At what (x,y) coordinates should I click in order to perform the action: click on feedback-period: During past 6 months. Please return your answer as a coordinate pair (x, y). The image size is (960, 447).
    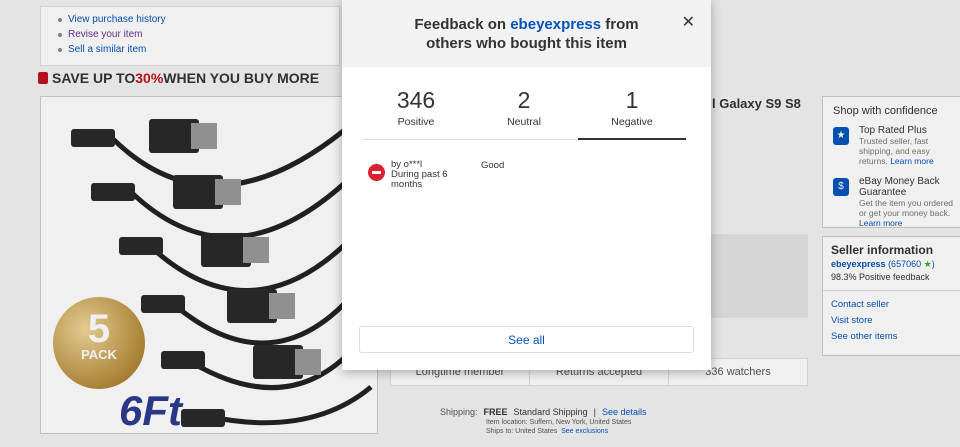
    Looking at the image, I should click on (419, 179).